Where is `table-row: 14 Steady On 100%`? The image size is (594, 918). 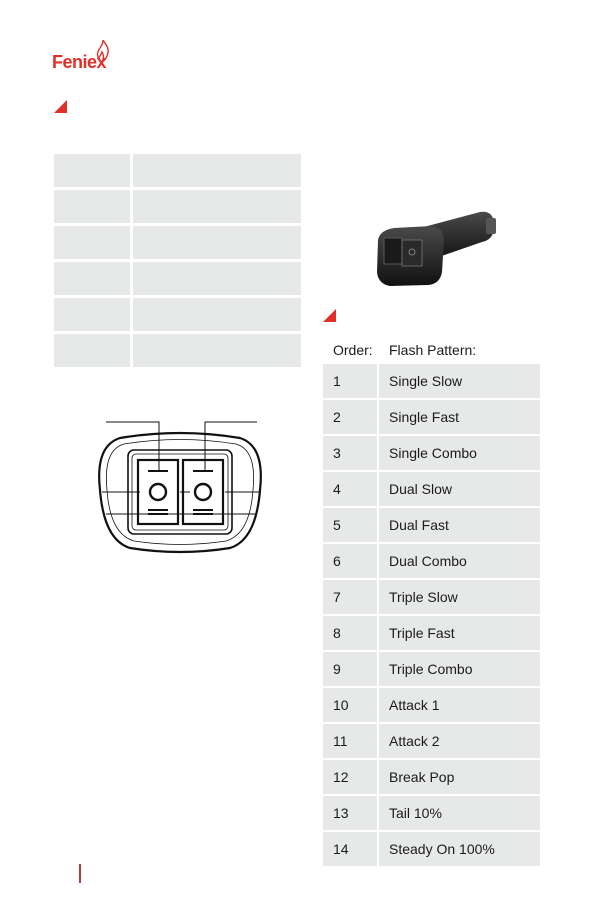
table-row: 14 Steady On 100% is located at coordinates (431, 849).